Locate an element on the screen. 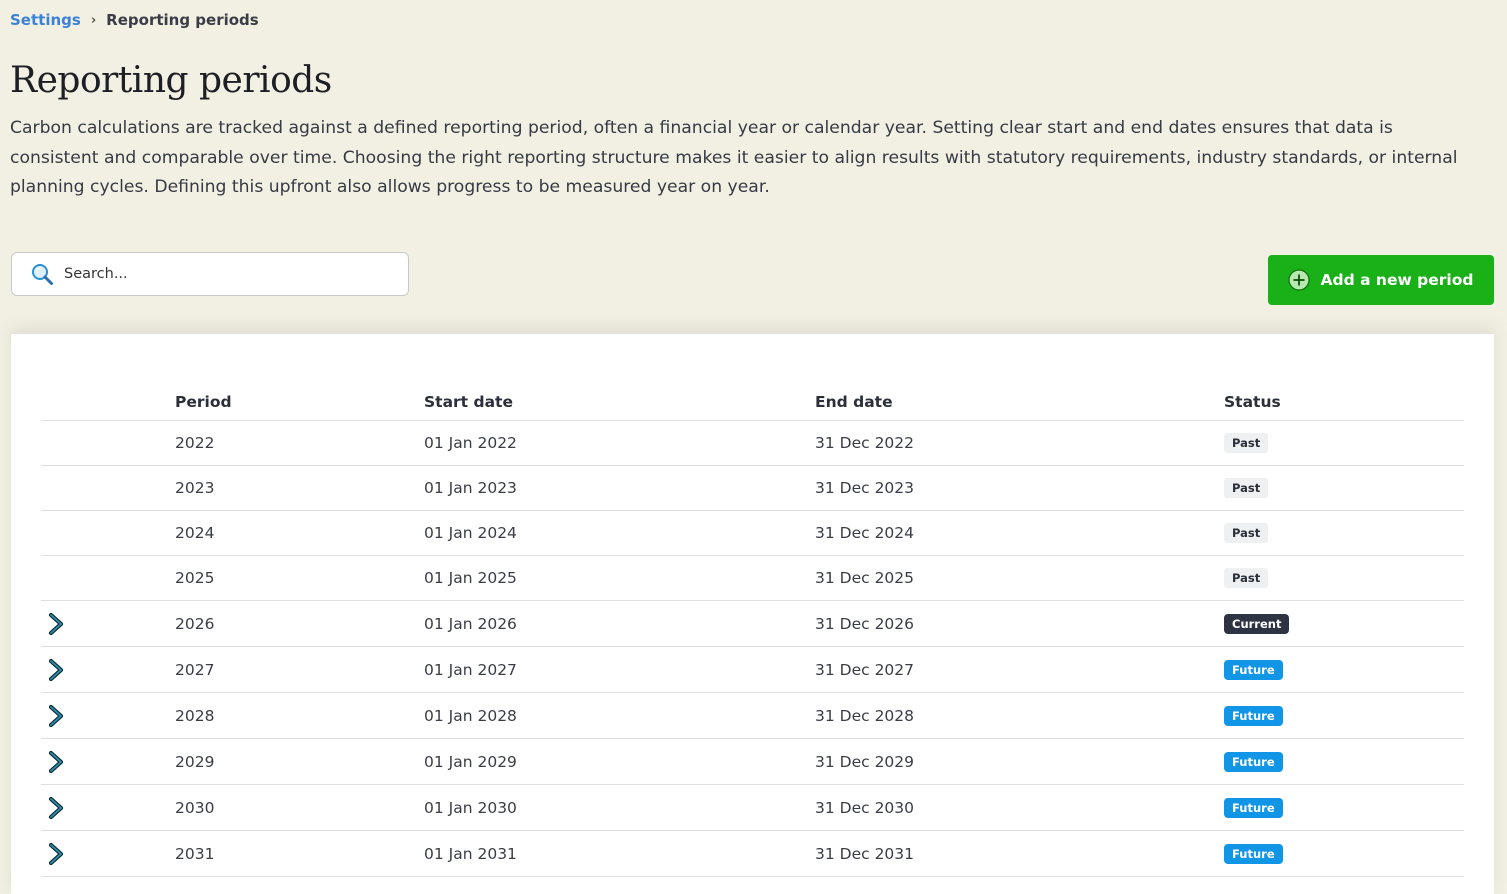  end-date-cell: 31 Dec 2023 is located at coordinates (1019, 488).